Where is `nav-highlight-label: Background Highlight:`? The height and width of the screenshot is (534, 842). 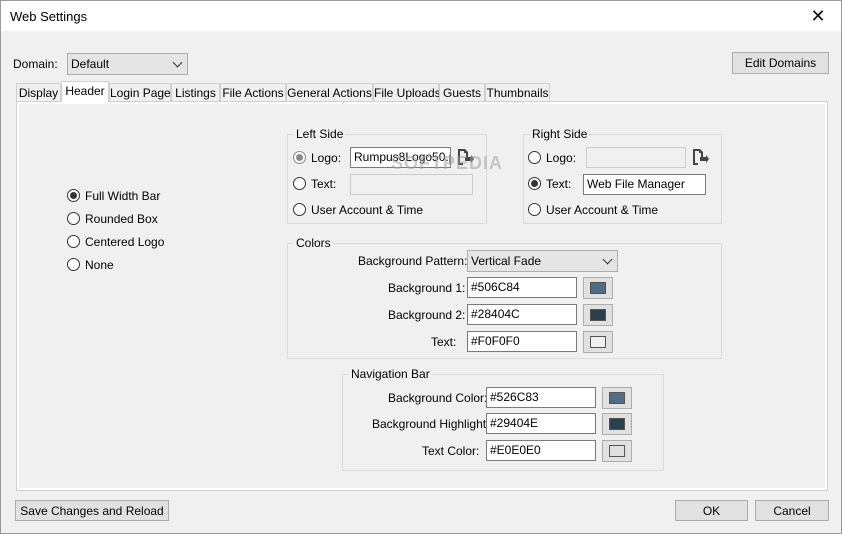 nav-highlight-label: Background Highlight: is located at coordinates (431, 424).